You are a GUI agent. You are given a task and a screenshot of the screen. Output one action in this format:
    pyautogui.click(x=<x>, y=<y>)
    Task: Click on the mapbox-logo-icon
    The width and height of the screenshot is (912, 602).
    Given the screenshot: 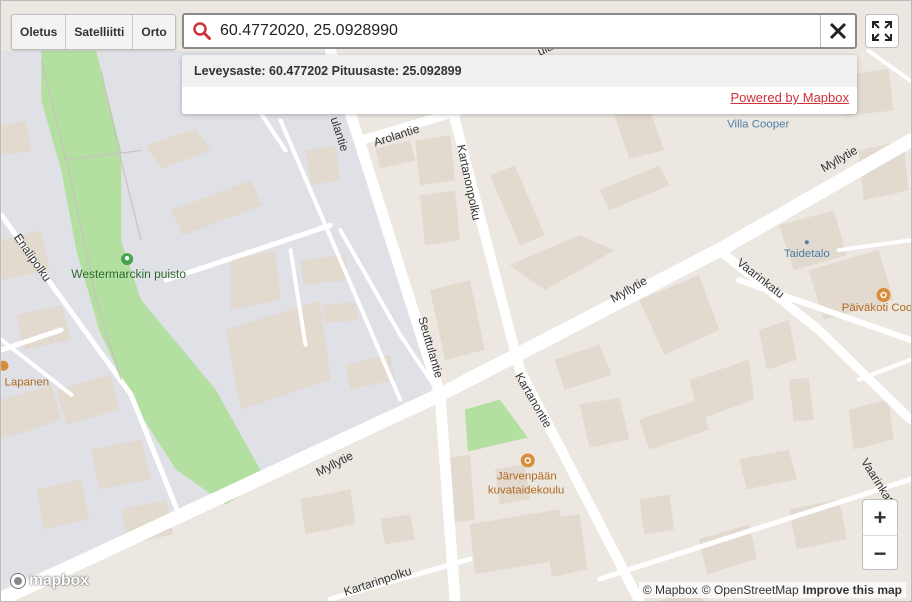 What is the action you would take?
    pyautogui.click(x=18, y=581)
    